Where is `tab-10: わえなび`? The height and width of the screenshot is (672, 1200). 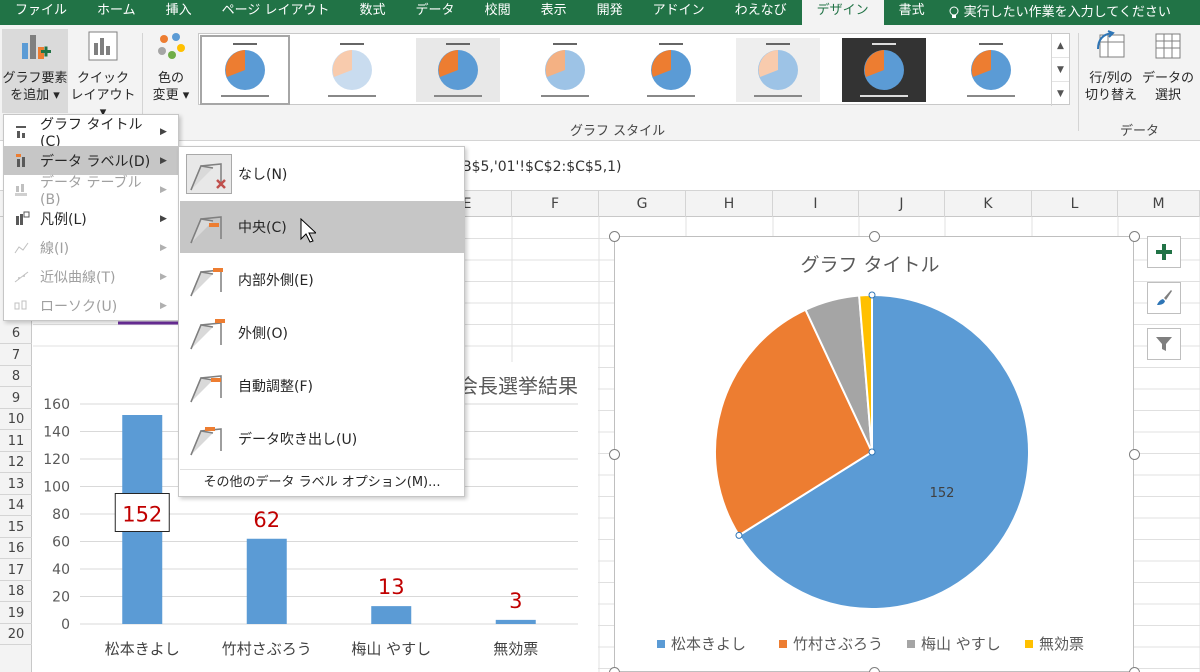 tab-10: わえなび is located at coordinates (761, 12).